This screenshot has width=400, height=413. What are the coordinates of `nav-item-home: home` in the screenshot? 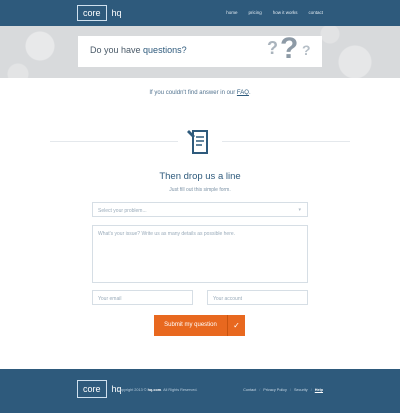 It's located at (231, 12).